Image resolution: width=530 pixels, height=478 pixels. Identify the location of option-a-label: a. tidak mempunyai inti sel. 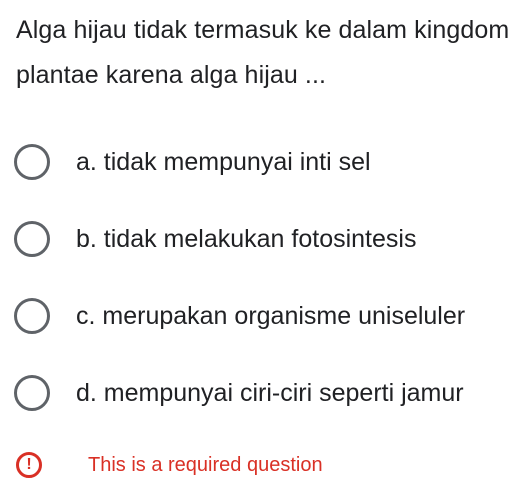
(223, 161).